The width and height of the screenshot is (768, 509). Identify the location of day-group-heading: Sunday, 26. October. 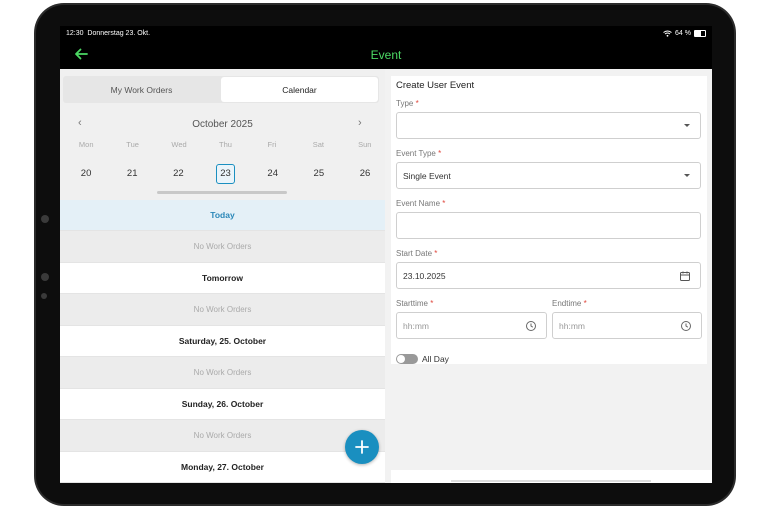
(222, 404).